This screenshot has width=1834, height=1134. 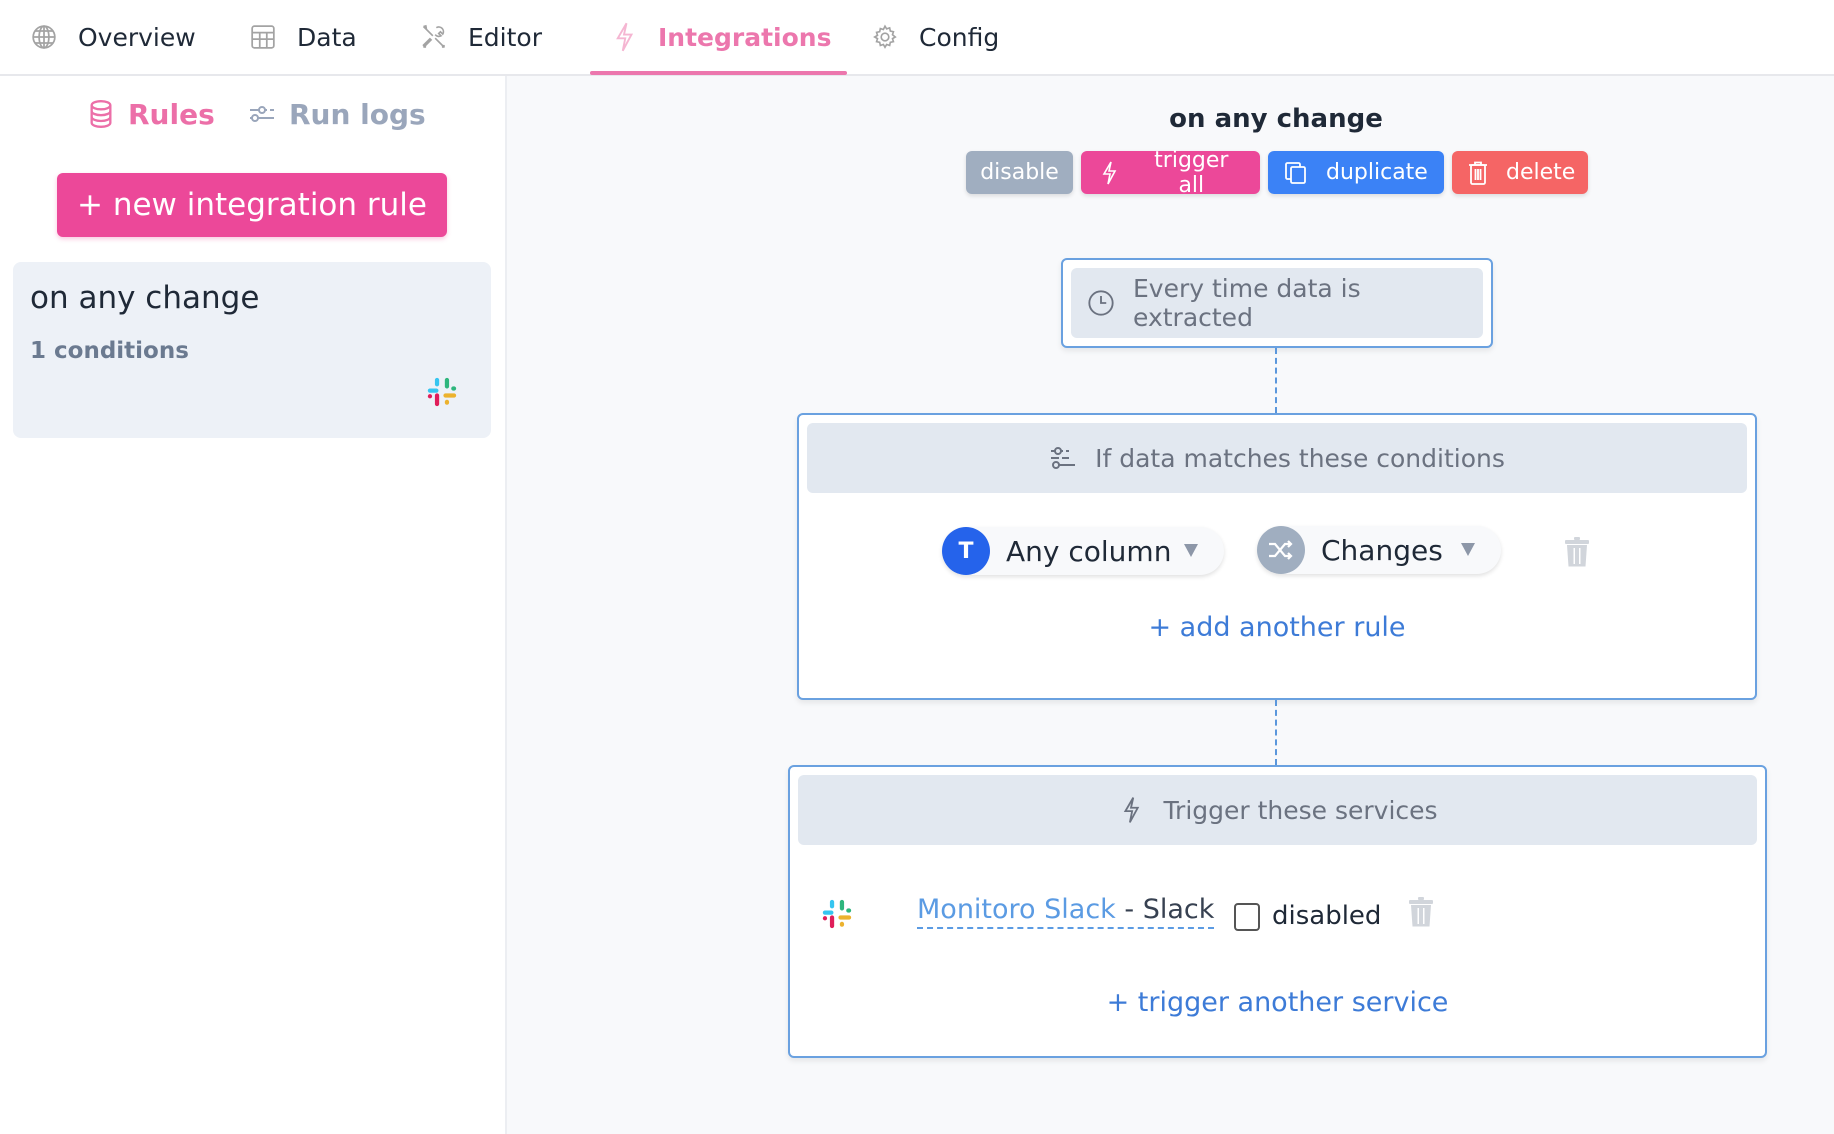 I want to click on tab-overview: Overview, so click(x=113, y=37).